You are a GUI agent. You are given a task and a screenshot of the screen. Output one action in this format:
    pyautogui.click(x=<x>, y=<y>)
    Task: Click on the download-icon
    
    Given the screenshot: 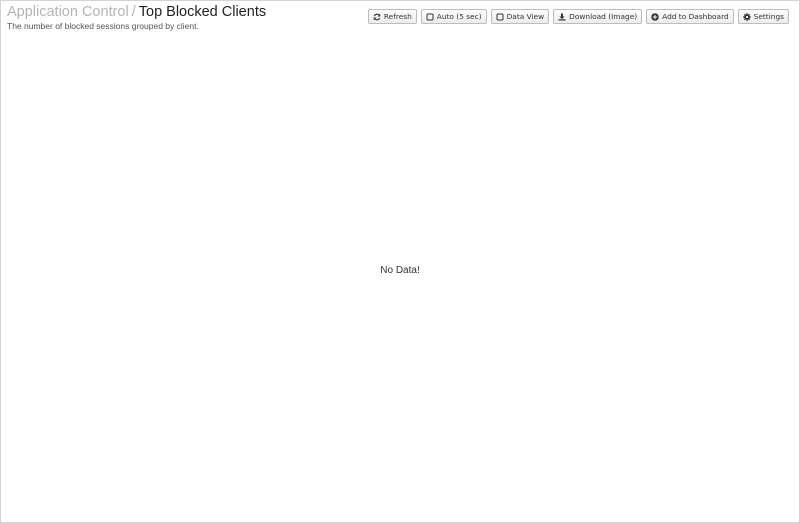 What is the action you would take?
    pyautogui.click(x=562, y=17)
    